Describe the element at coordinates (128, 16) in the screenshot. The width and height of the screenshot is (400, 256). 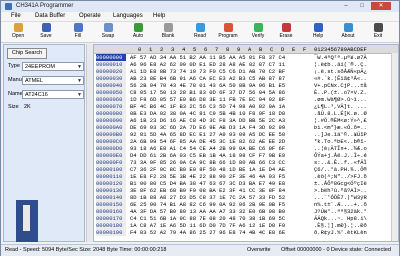
I see `menu-languages: Languages` at that location.